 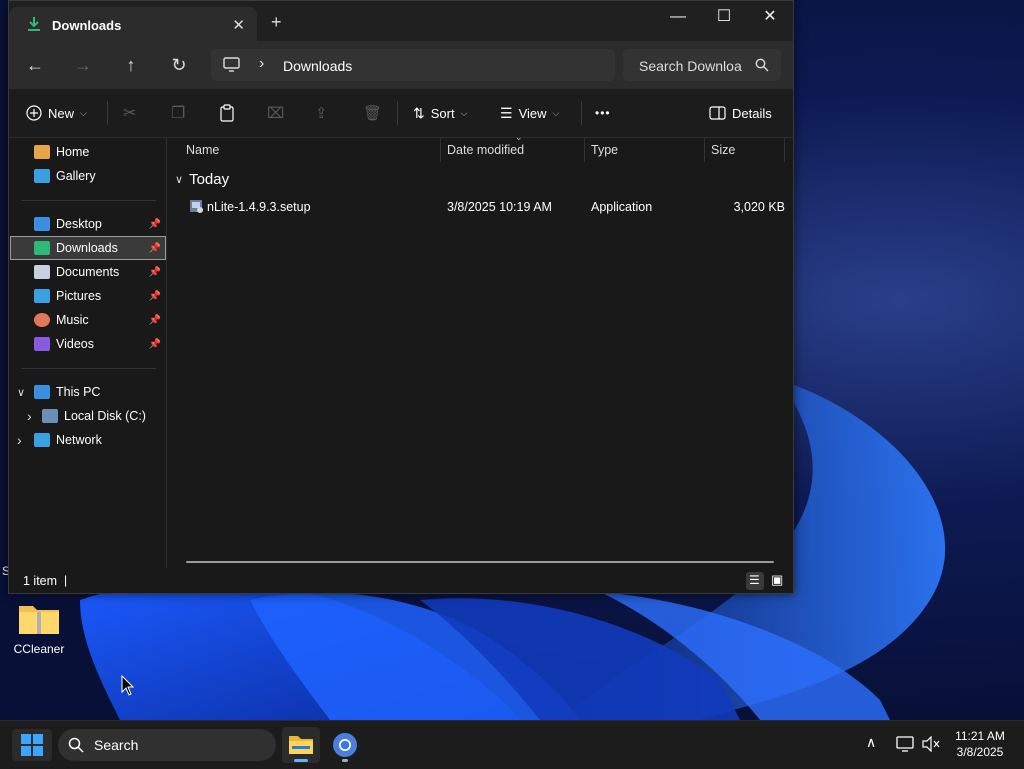 What do you see at coordinates (42, 440) in the screenshot?
I see `network-icon` at bounding box center [42, 440].